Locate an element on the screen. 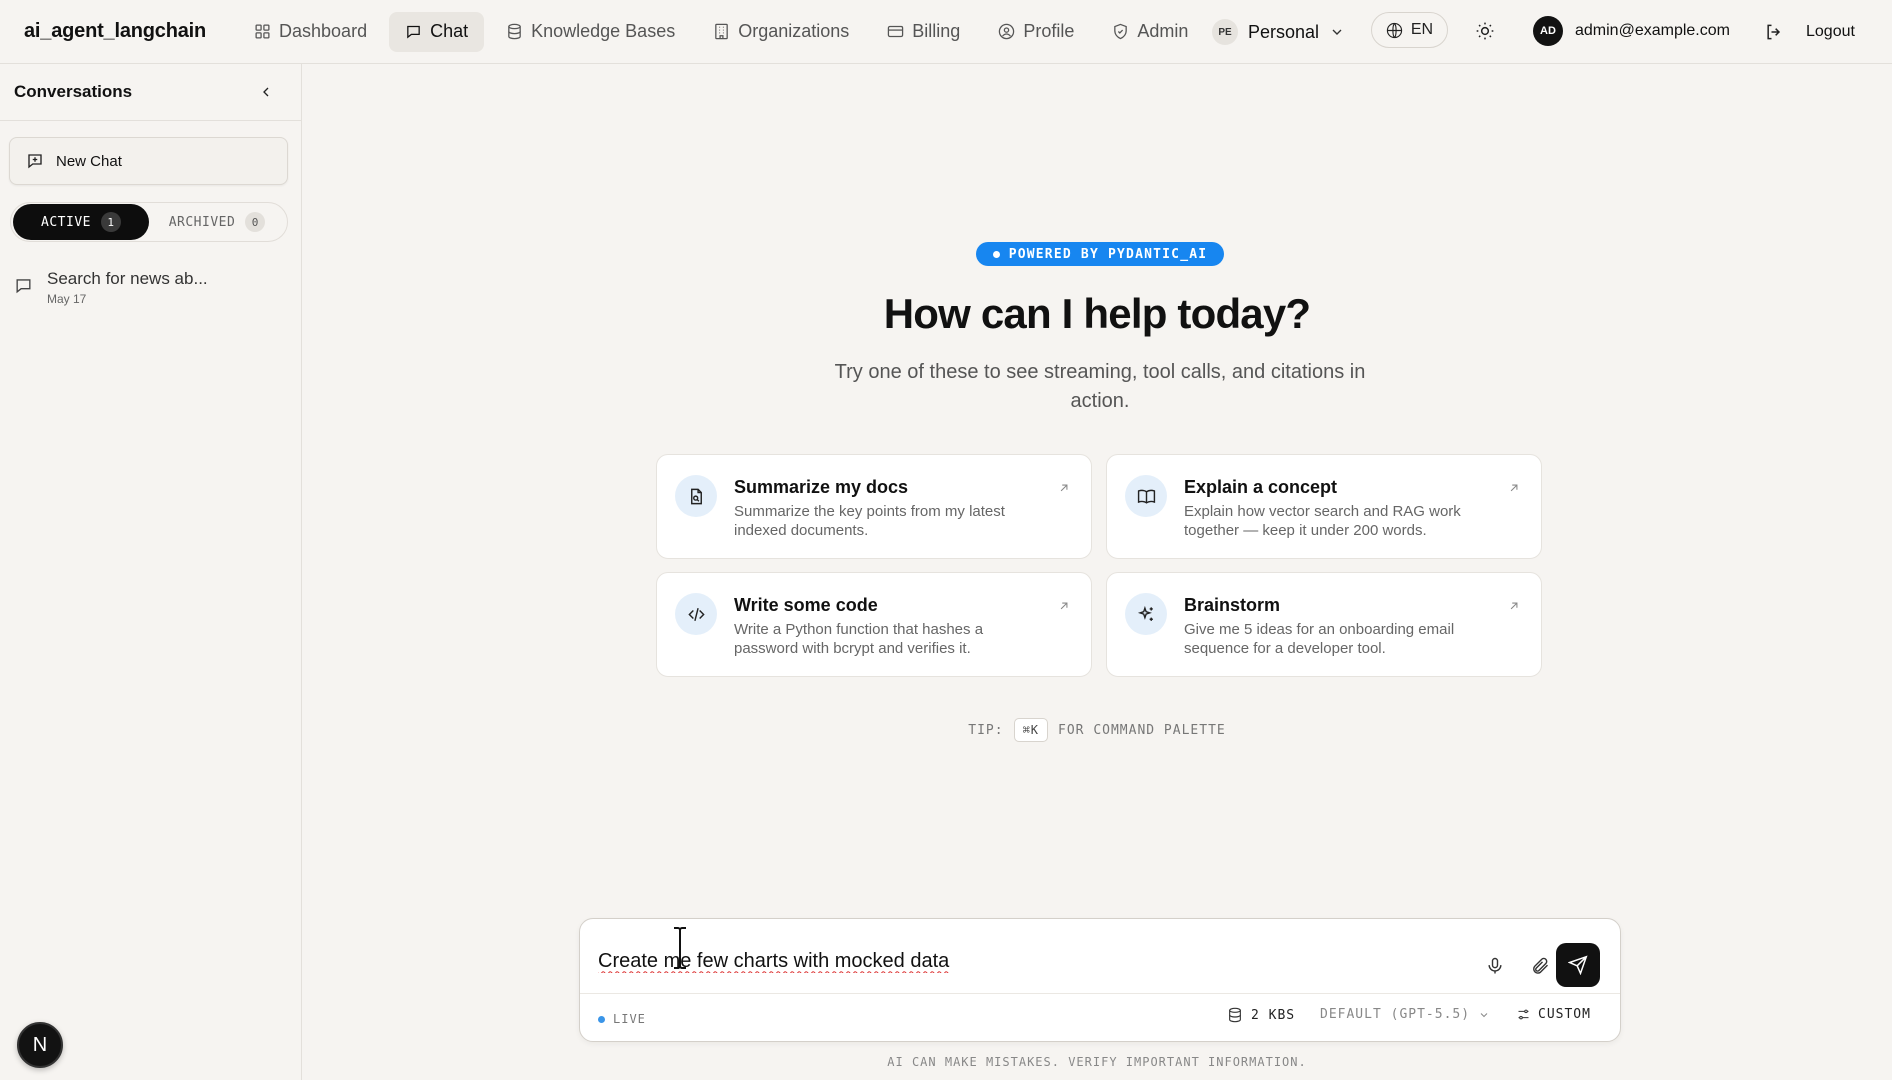 This screenshot has width=1892, height=1080. message-input is located at coordinates (1028, 961).